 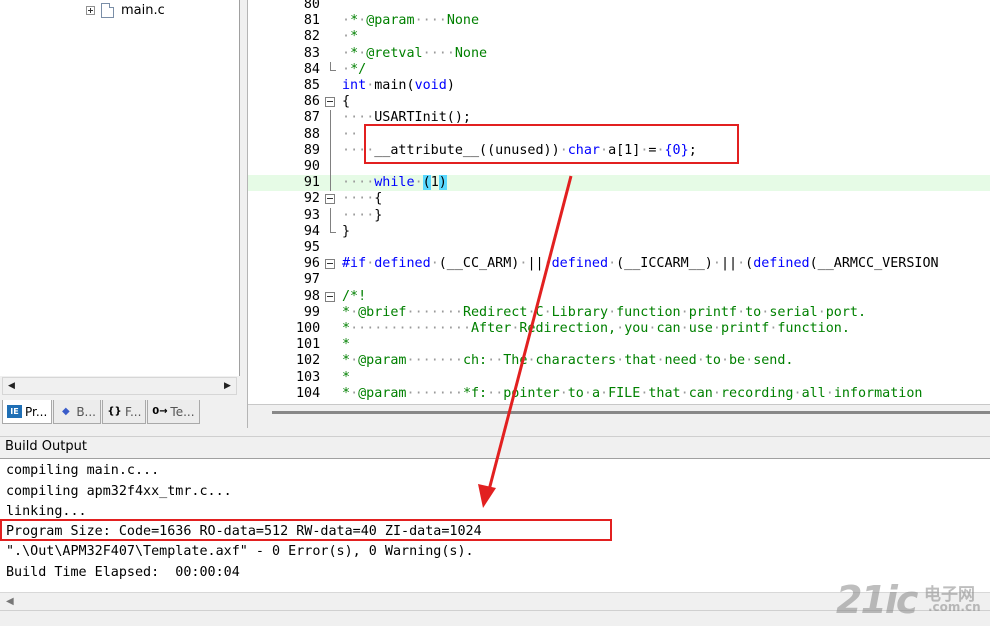 What do you see at coordinates (311, 215) in the screenshot?
I see `line-number: 93` at bounding box center [311, 215].